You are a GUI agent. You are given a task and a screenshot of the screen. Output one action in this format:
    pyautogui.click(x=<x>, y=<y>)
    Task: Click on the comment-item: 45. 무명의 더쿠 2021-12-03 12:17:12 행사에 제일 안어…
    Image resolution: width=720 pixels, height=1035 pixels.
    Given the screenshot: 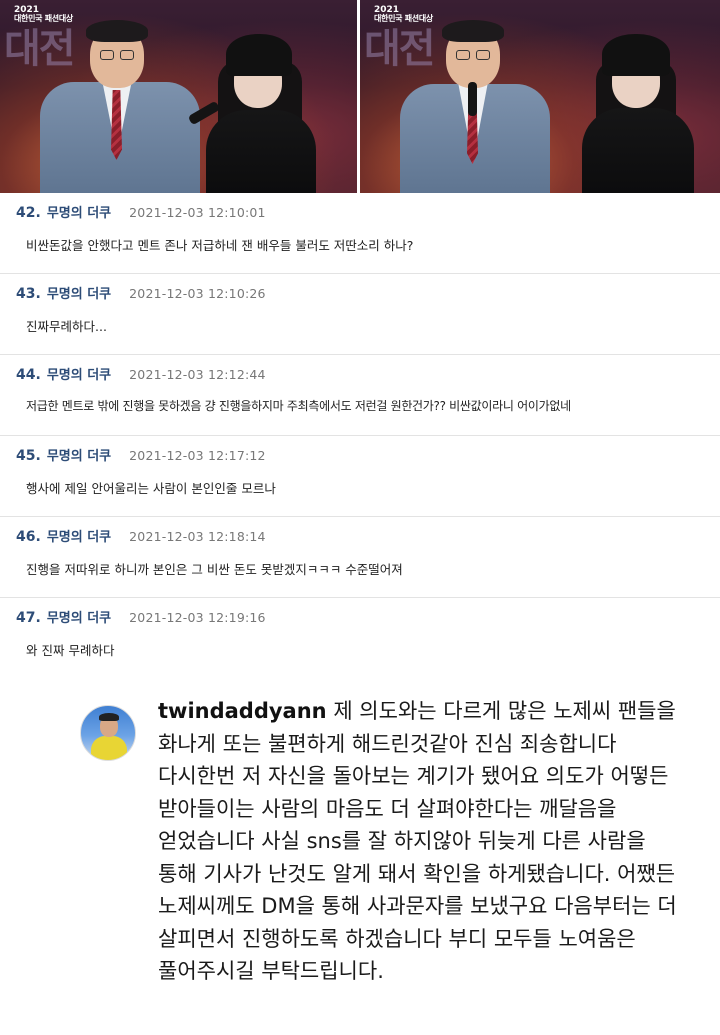 What is the action you would take?
    pyautogui.click(x=360, y=476)
    